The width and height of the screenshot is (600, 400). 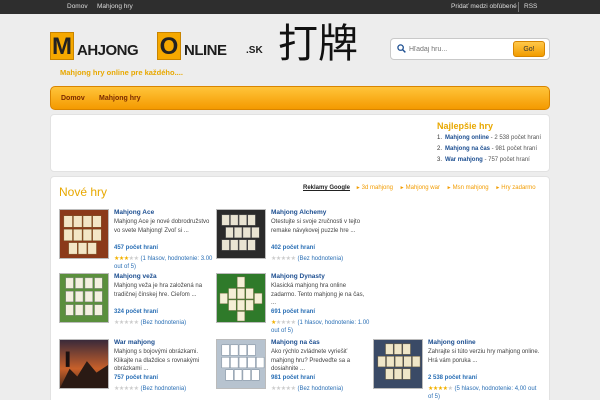 I want to click on search-icon, so click(x=401, y=48).